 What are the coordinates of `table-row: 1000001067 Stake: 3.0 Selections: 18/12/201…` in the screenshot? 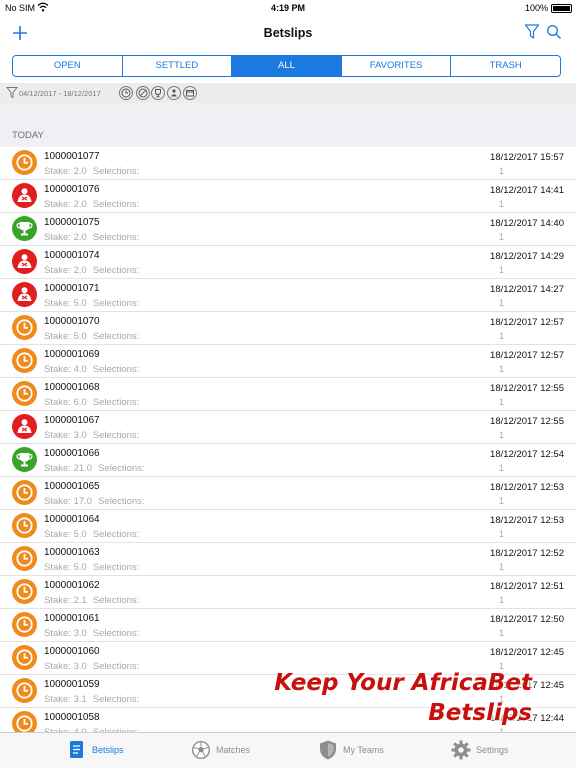 It's located at (288, 427).